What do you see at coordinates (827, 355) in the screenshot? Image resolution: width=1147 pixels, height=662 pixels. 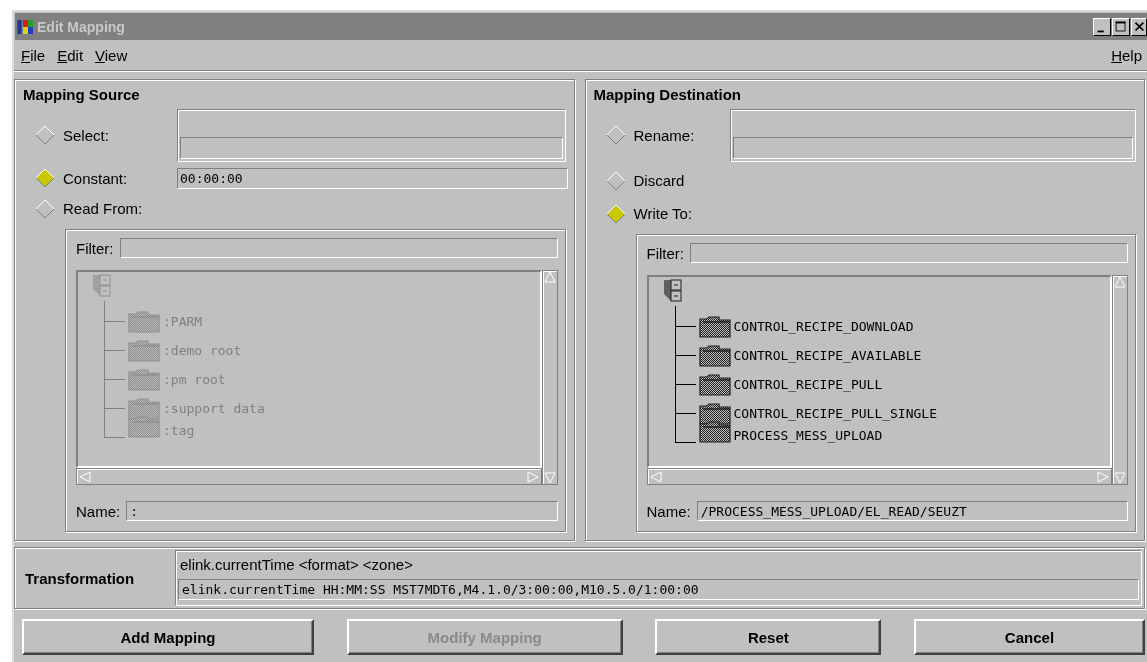 I see `tree-item: CONTROL_RECIPE_AVAILABLE` at bounding box center [827, 355].